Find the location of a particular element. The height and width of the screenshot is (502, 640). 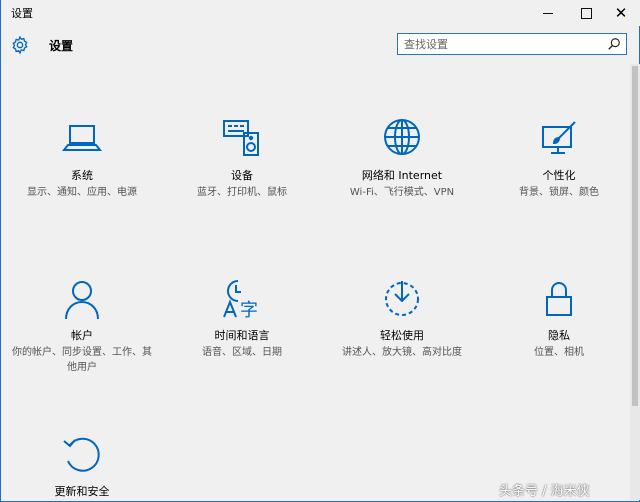

tile-name: 个性化 is located at coordinates (559, 175).